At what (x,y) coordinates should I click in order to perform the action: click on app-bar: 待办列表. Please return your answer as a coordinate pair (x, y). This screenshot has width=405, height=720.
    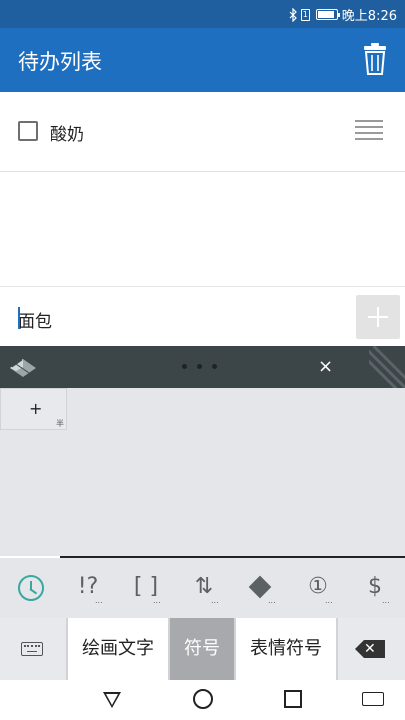
    Looking at the image, I should click on (202, 60).